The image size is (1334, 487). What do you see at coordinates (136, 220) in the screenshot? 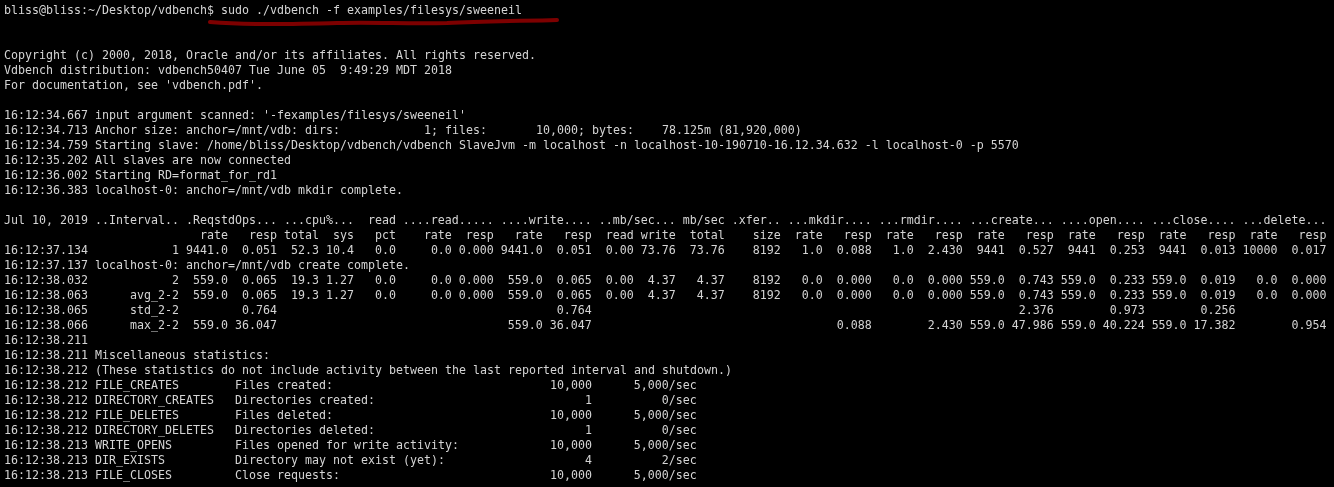
I see `column-header: ..Interval..` at bounding box center [136, 220].